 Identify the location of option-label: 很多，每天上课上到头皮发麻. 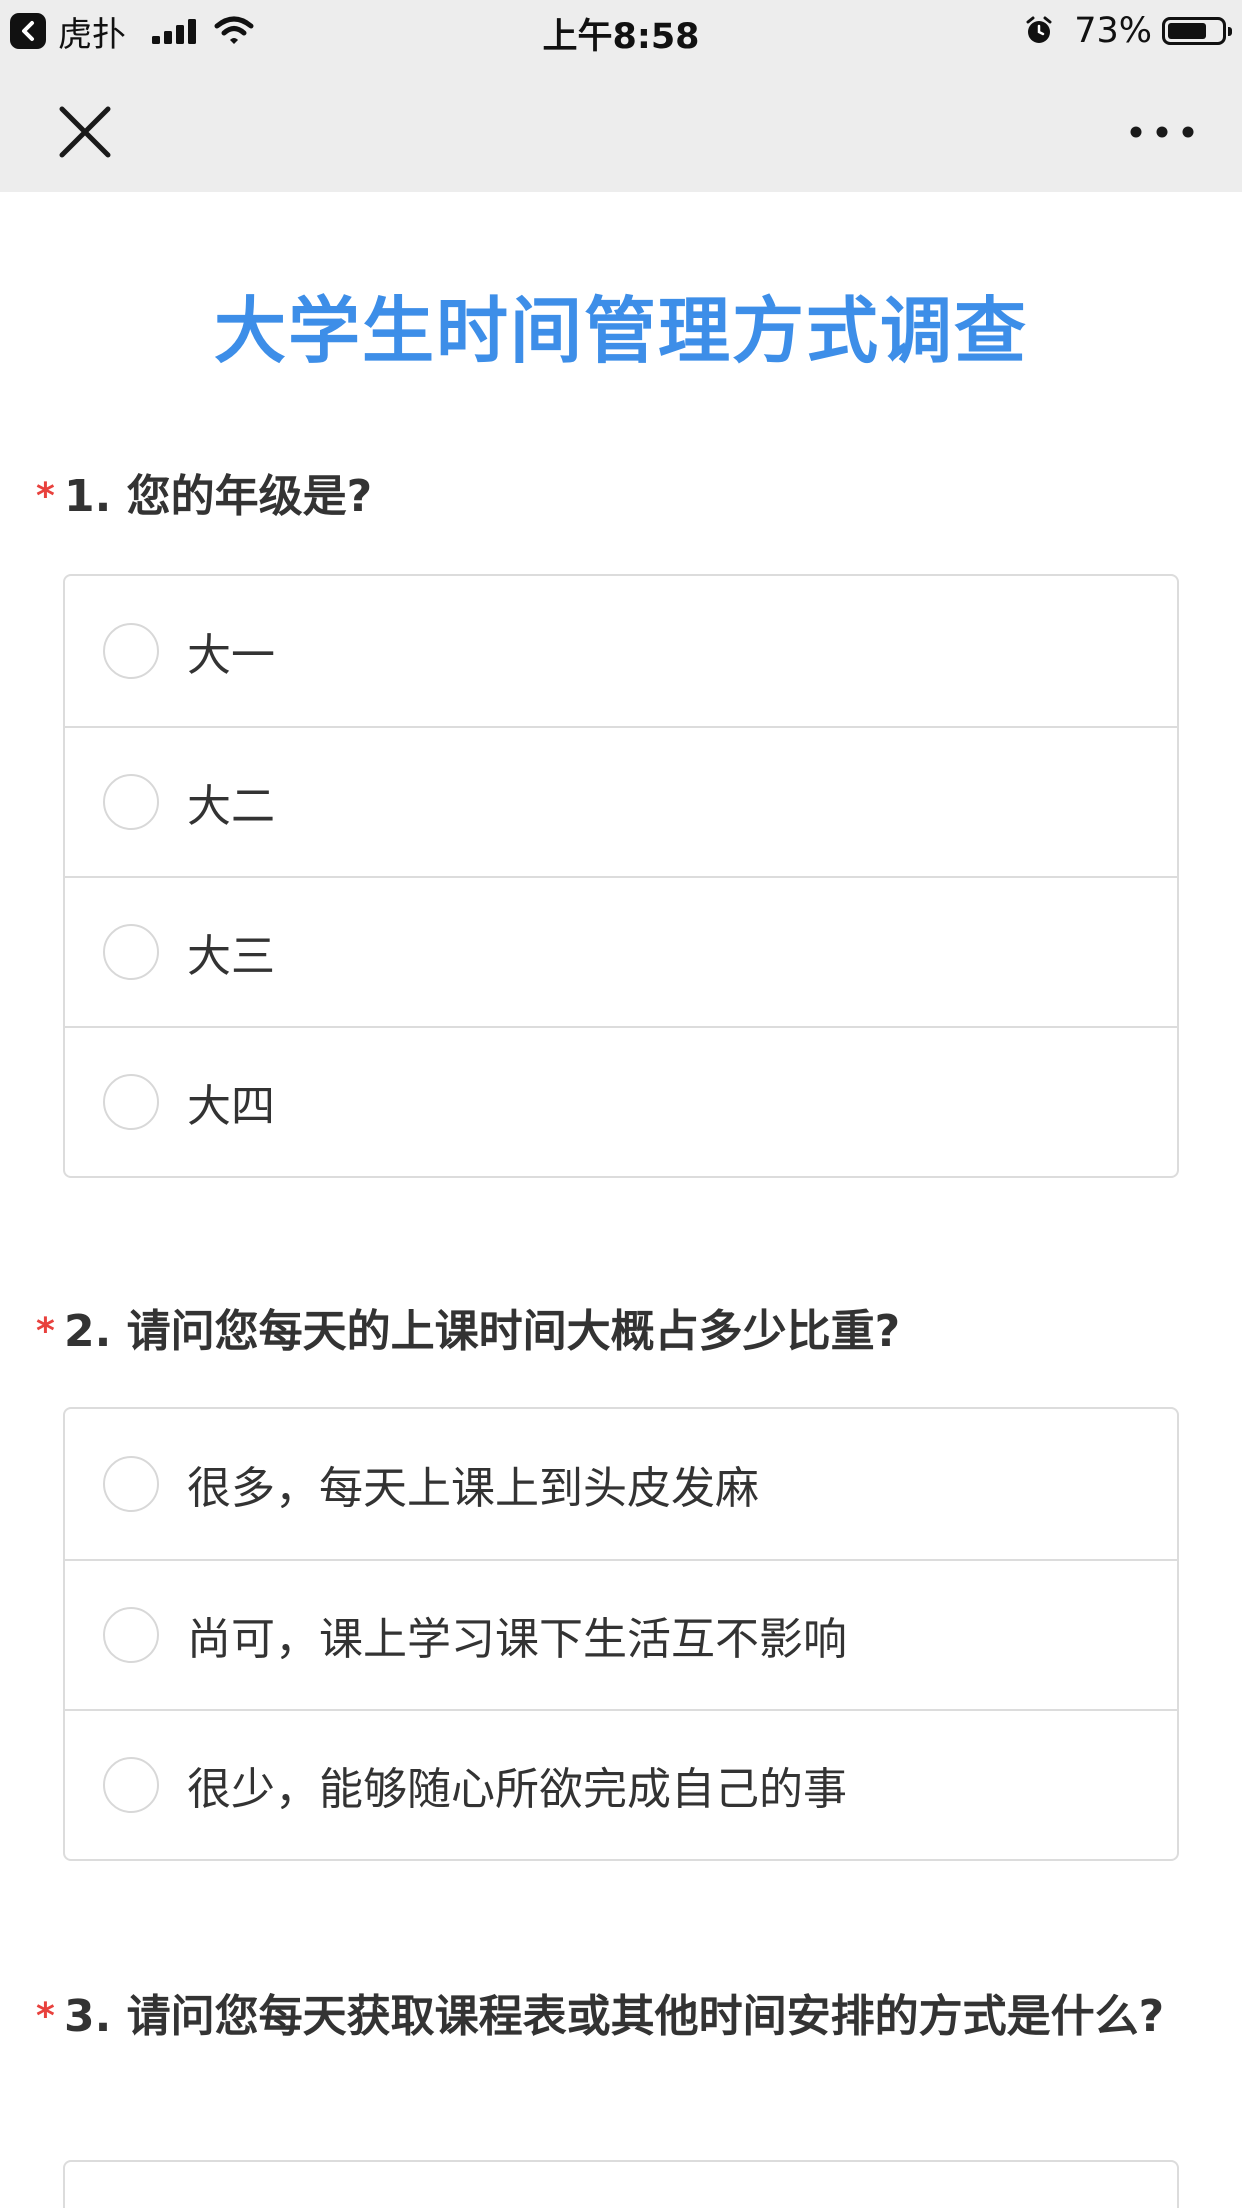
(473, 1488).